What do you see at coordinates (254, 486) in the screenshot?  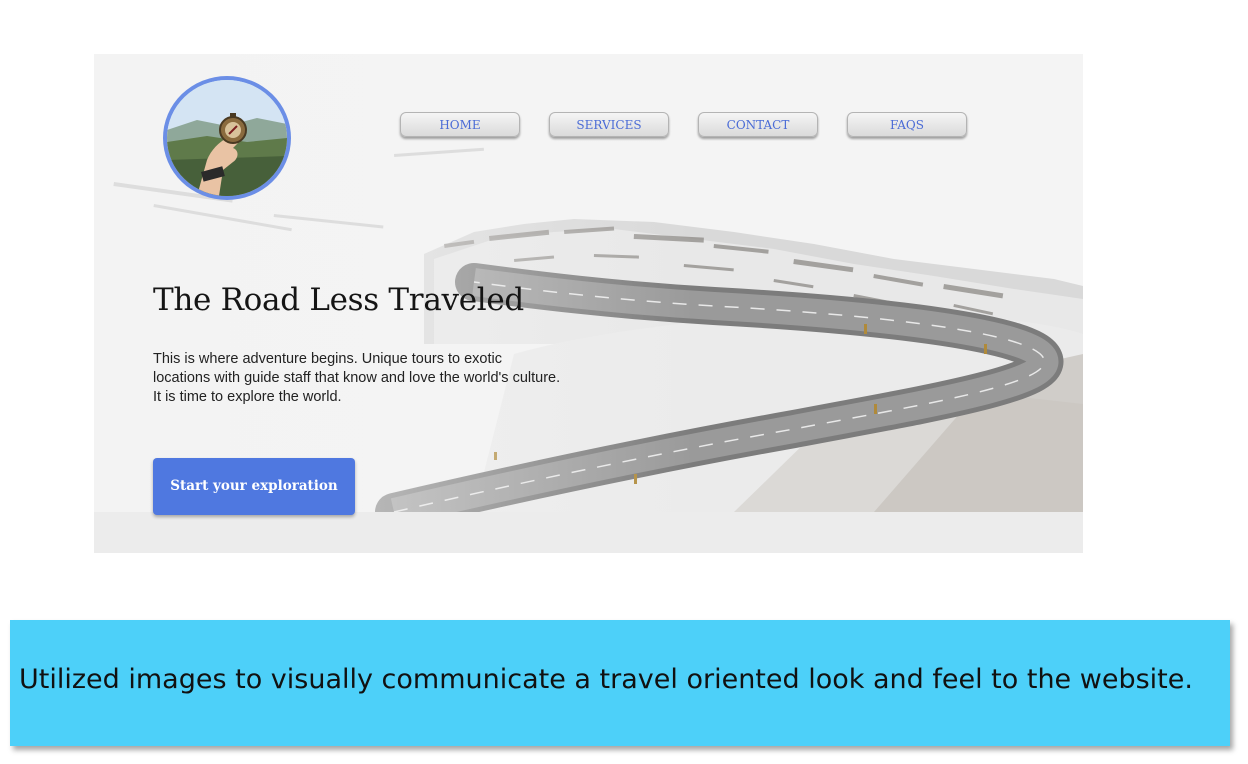 I see `start-exploration-button: Start your exploration` at bounding box center [254, 486].